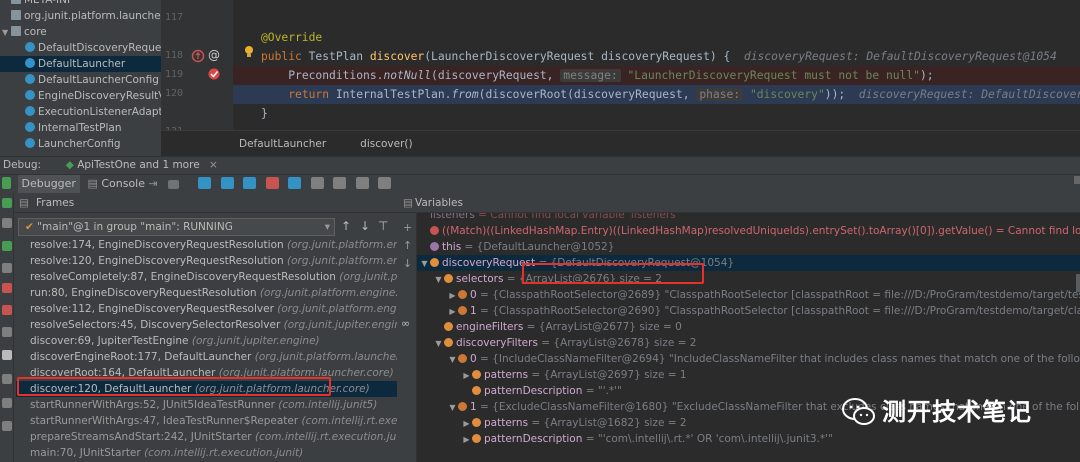 The width and height of the screenshot is (1080, 462). Describe the element at coordinates (385, 183) in the screenshot. I see `table-view-icon` at that location.